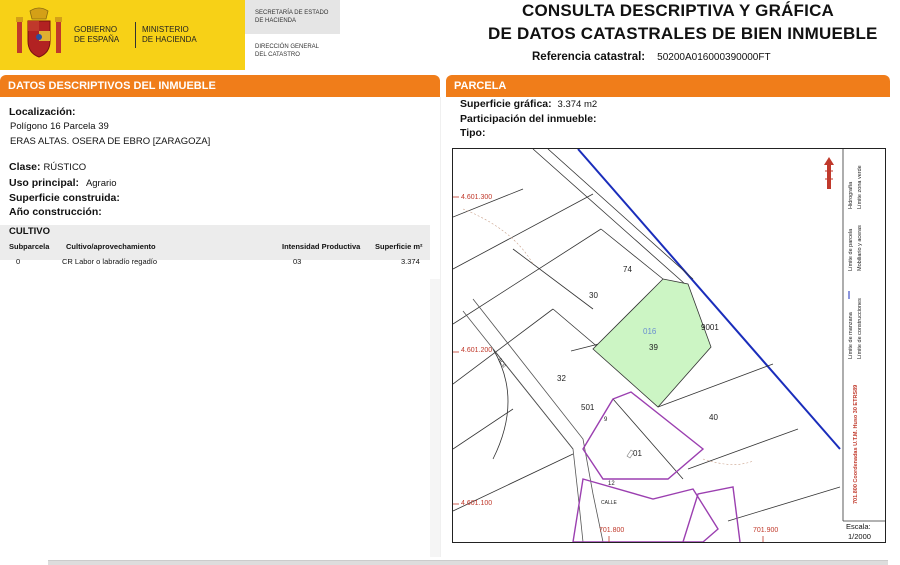 This screenshot has height=565, width=900. What do you see at coordinates (860, 328) in the screenshot?
I see `legend-item: Límite de construcciones` at bounding box center [860, 328].